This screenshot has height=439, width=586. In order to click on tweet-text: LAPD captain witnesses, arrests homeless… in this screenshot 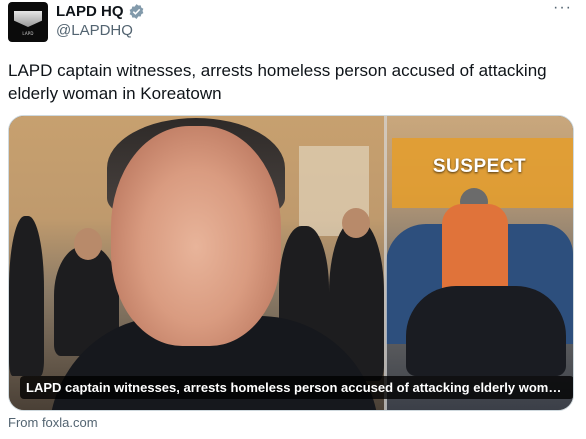, I will do `click(277, 82)`.